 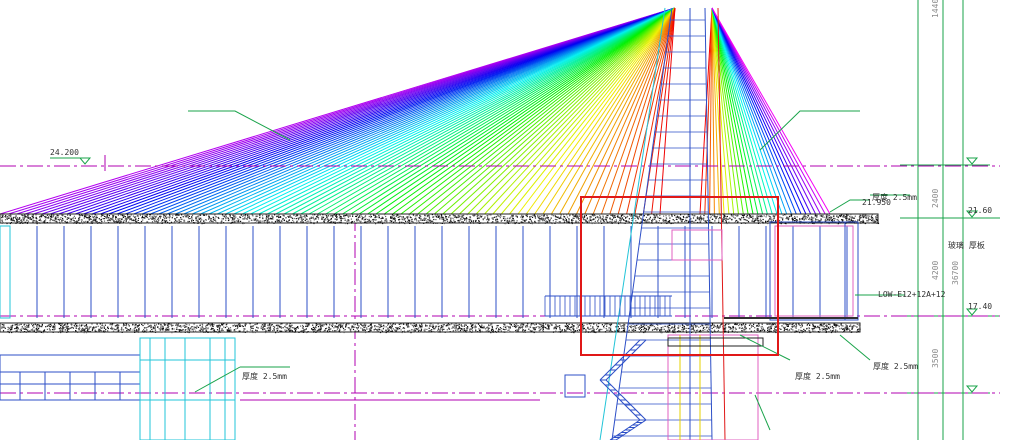 I want to click on right-dimension-lines, so click(x=950, y=220).